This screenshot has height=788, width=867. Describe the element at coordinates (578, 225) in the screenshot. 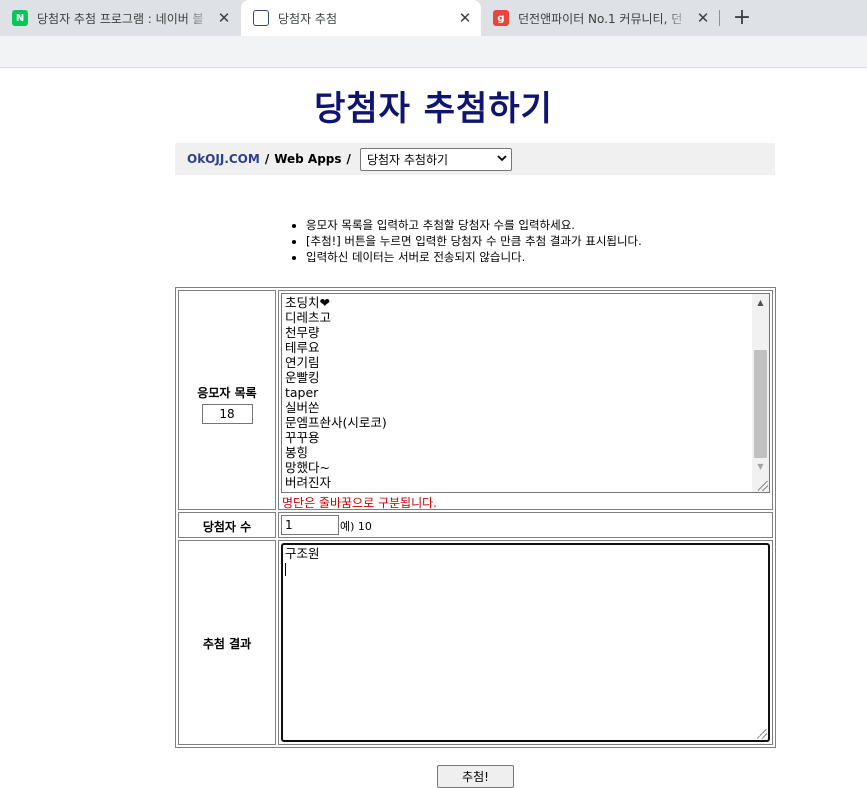

I see `instruction-item: 응모자 목록을 입력하고 추첨할 당첨자 수를 입력하세요.` at that location.